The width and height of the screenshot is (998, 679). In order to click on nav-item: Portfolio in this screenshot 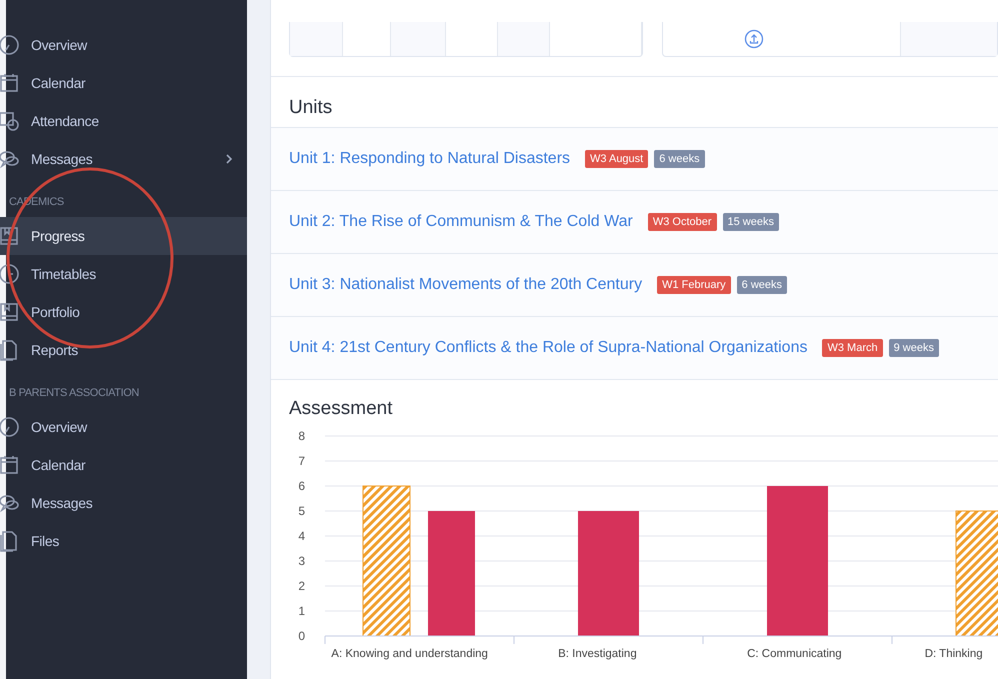, I will do `click(123, 312)`.